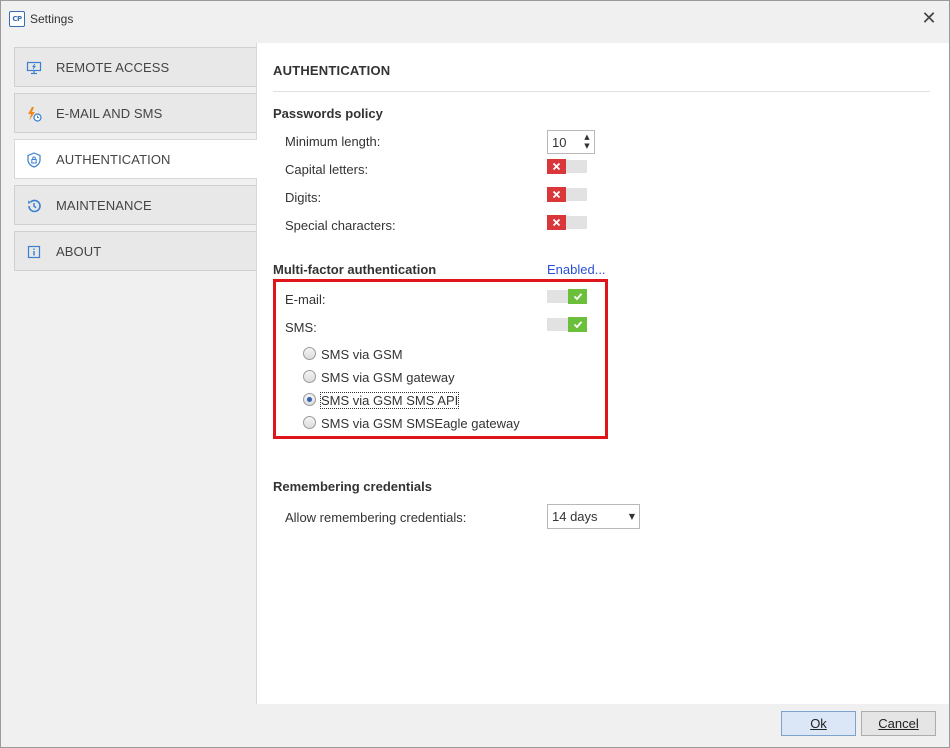 The image size is (950, 748). What do you see at coordinates (34, 206) in the screenshot?
I see `history-icon` at bounding box center [34, 206].